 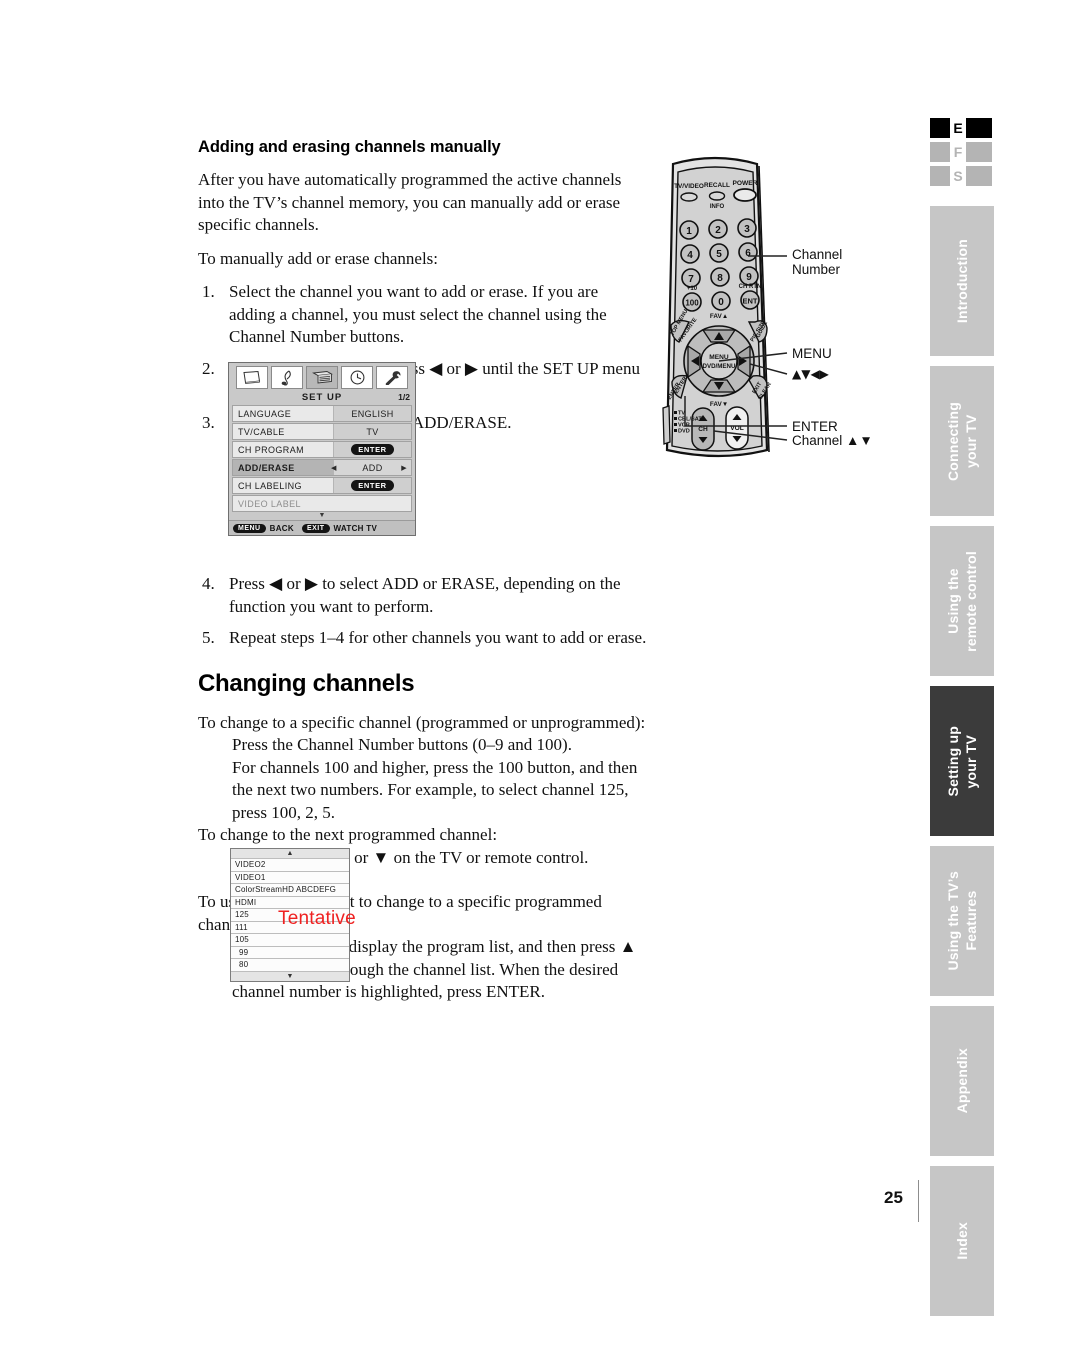 I want to click on list-item: 80, so click(x=290, y=964).